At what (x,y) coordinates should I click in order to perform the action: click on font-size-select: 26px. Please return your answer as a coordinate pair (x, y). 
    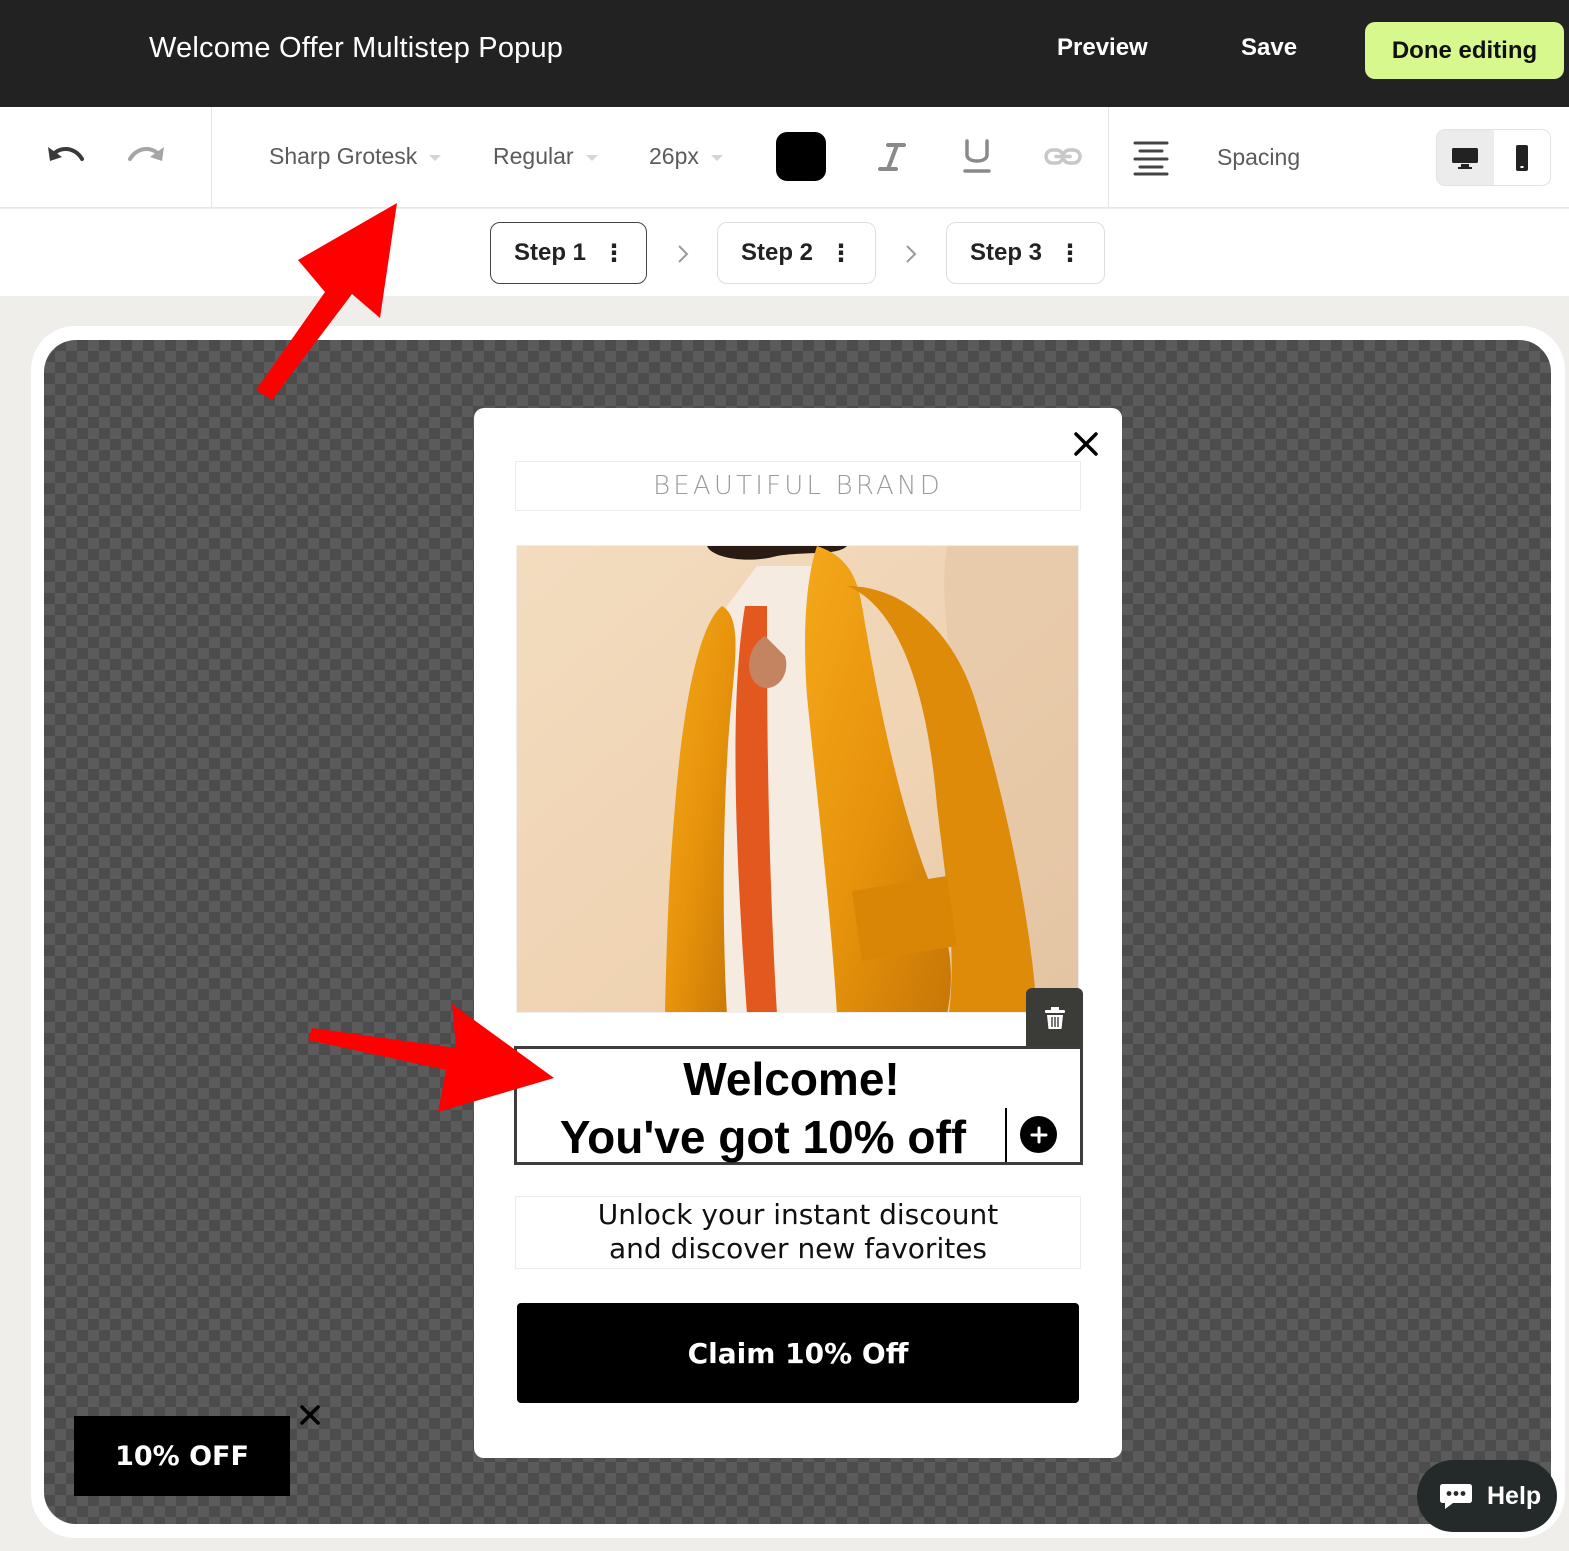
    Looking at the image, I should click on (686, 156).